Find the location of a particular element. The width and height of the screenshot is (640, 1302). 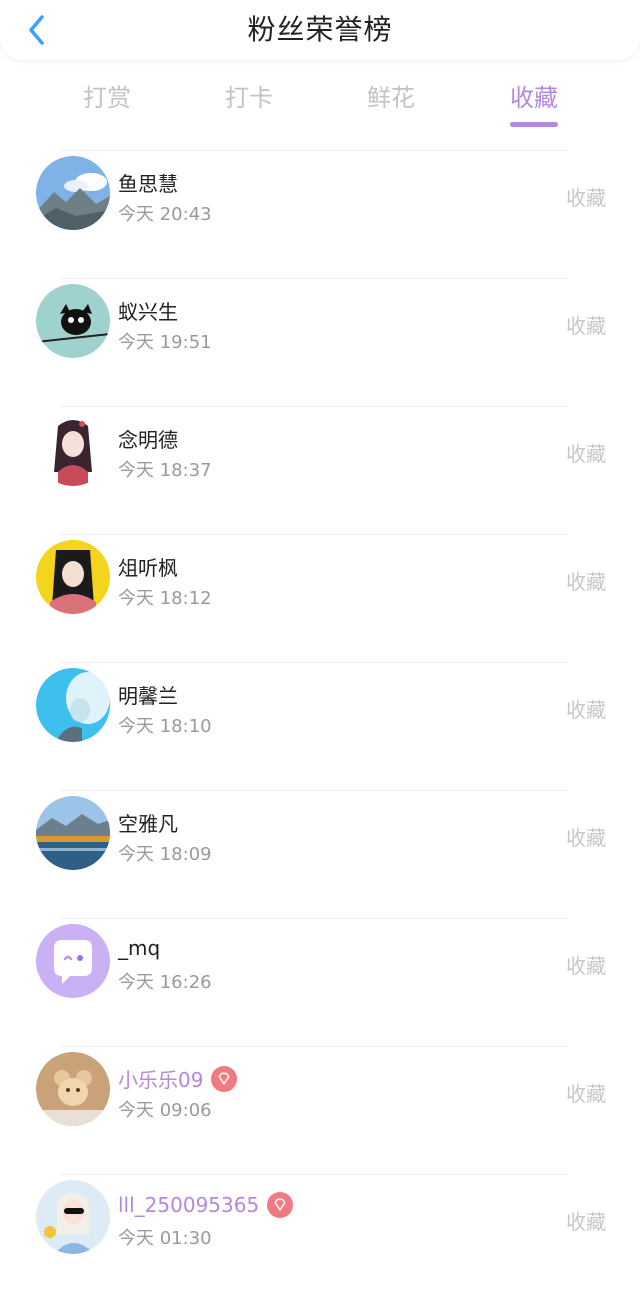

timestamp: 今天 01:30 is located at coordinates (165, 1238).